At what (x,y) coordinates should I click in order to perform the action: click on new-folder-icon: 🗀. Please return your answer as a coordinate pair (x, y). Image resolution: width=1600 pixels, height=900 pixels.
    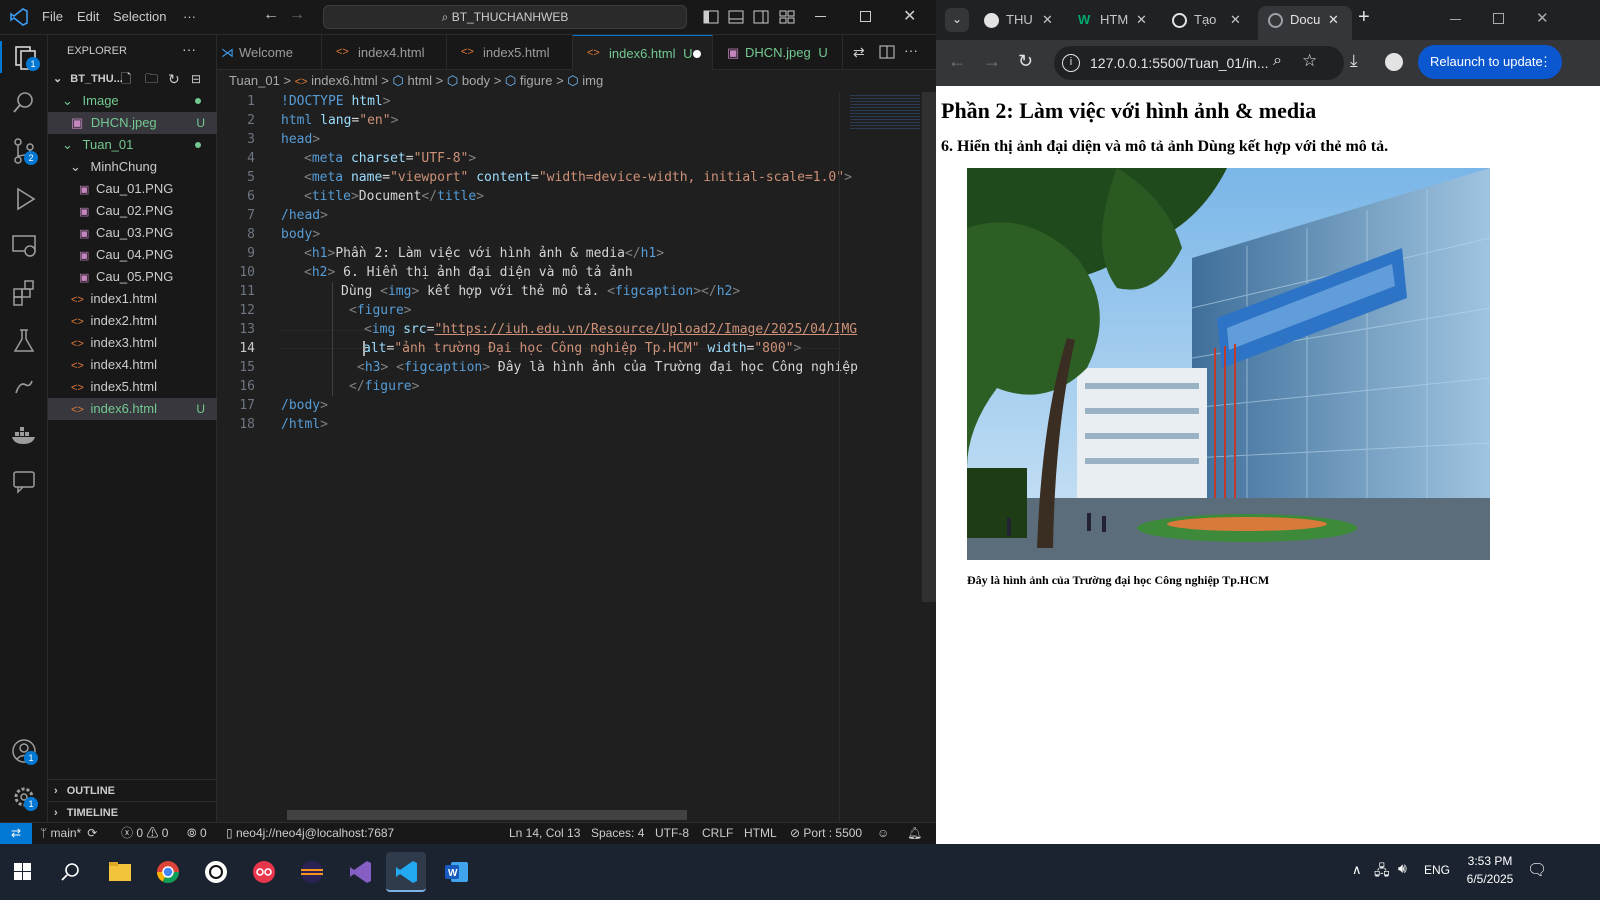
    Looking at the image, I should click on (151, 79).